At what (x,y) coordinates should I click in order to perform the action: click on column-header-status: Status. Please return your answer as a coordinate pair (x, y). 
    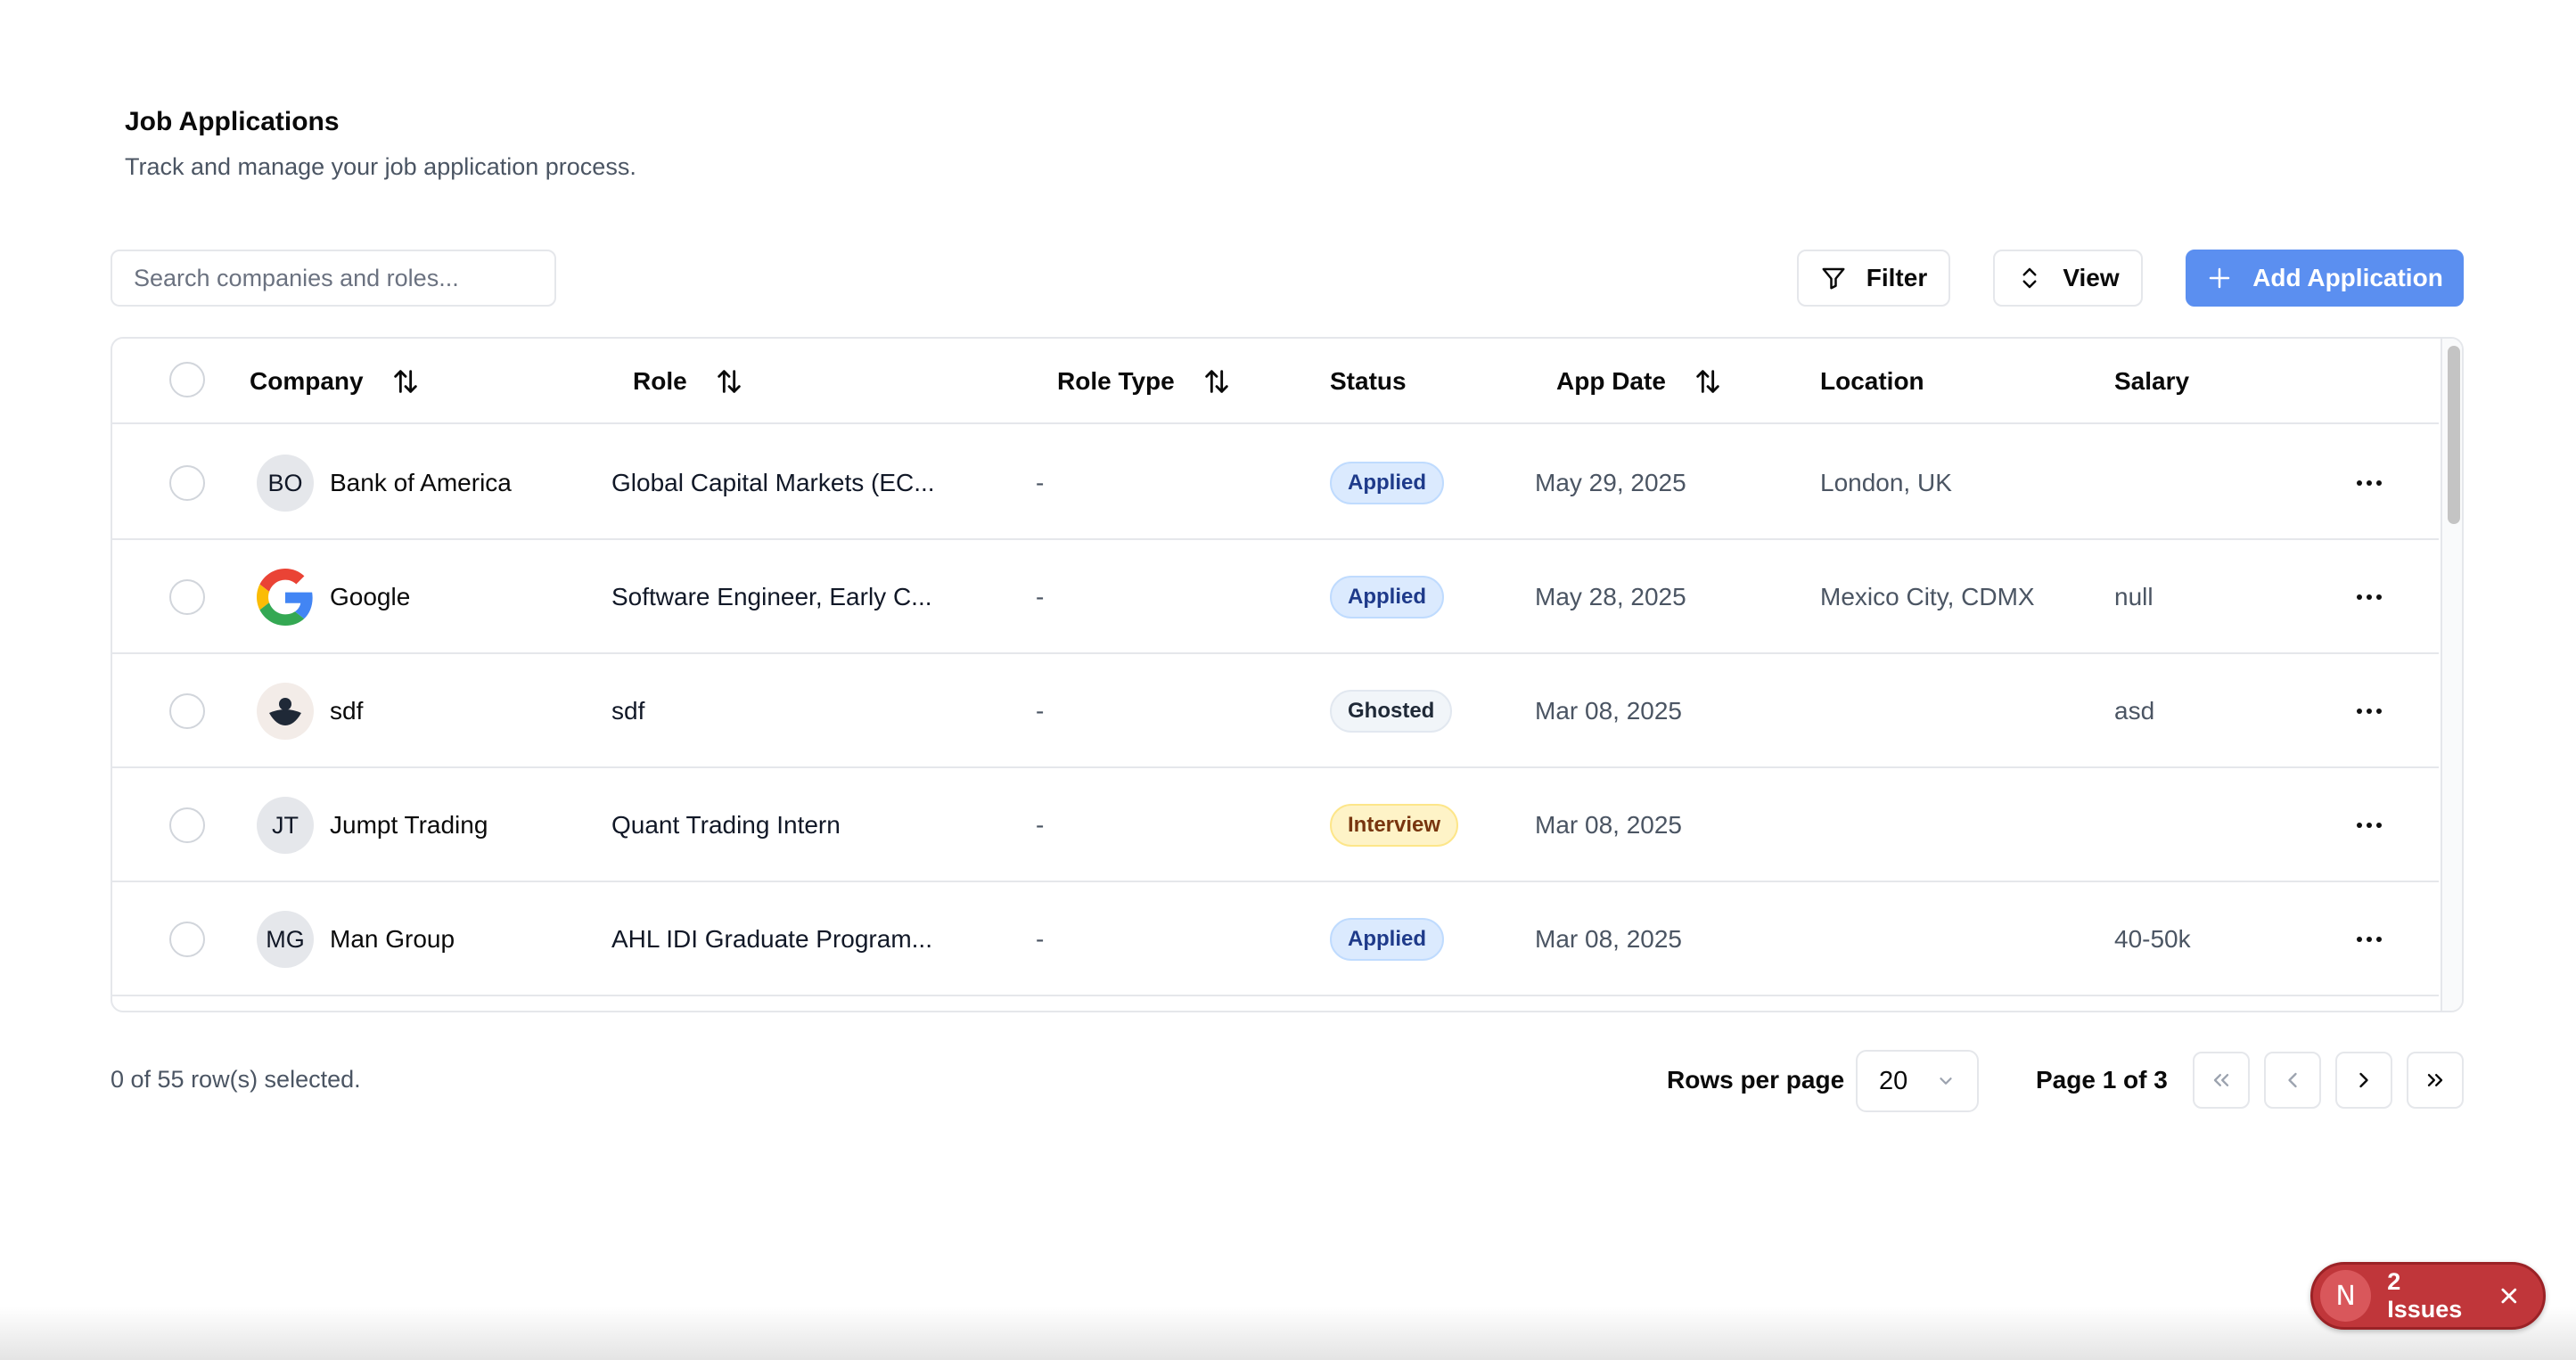
    Looking at the image, I should click on (1368, 381).